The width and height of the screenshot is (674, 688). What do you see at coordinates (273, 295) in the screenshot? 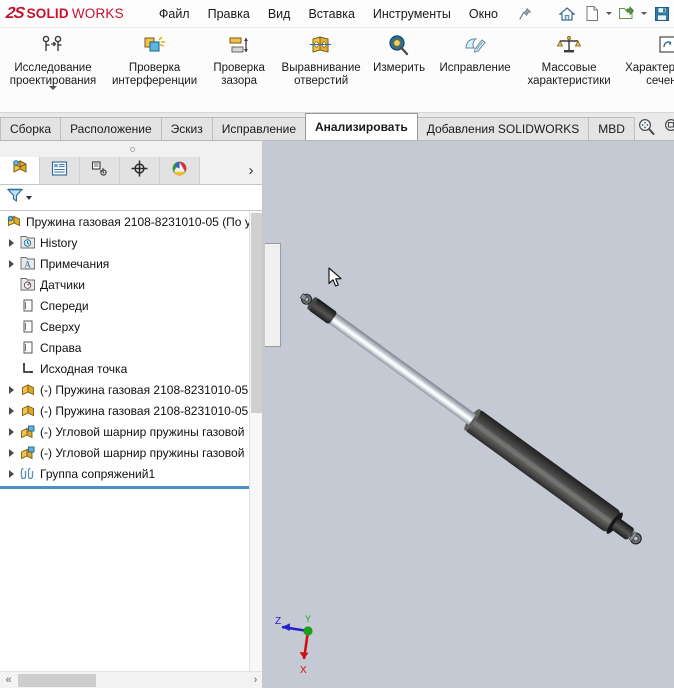
I see `tree-flyout-stub` at bounding box center [273, 295].